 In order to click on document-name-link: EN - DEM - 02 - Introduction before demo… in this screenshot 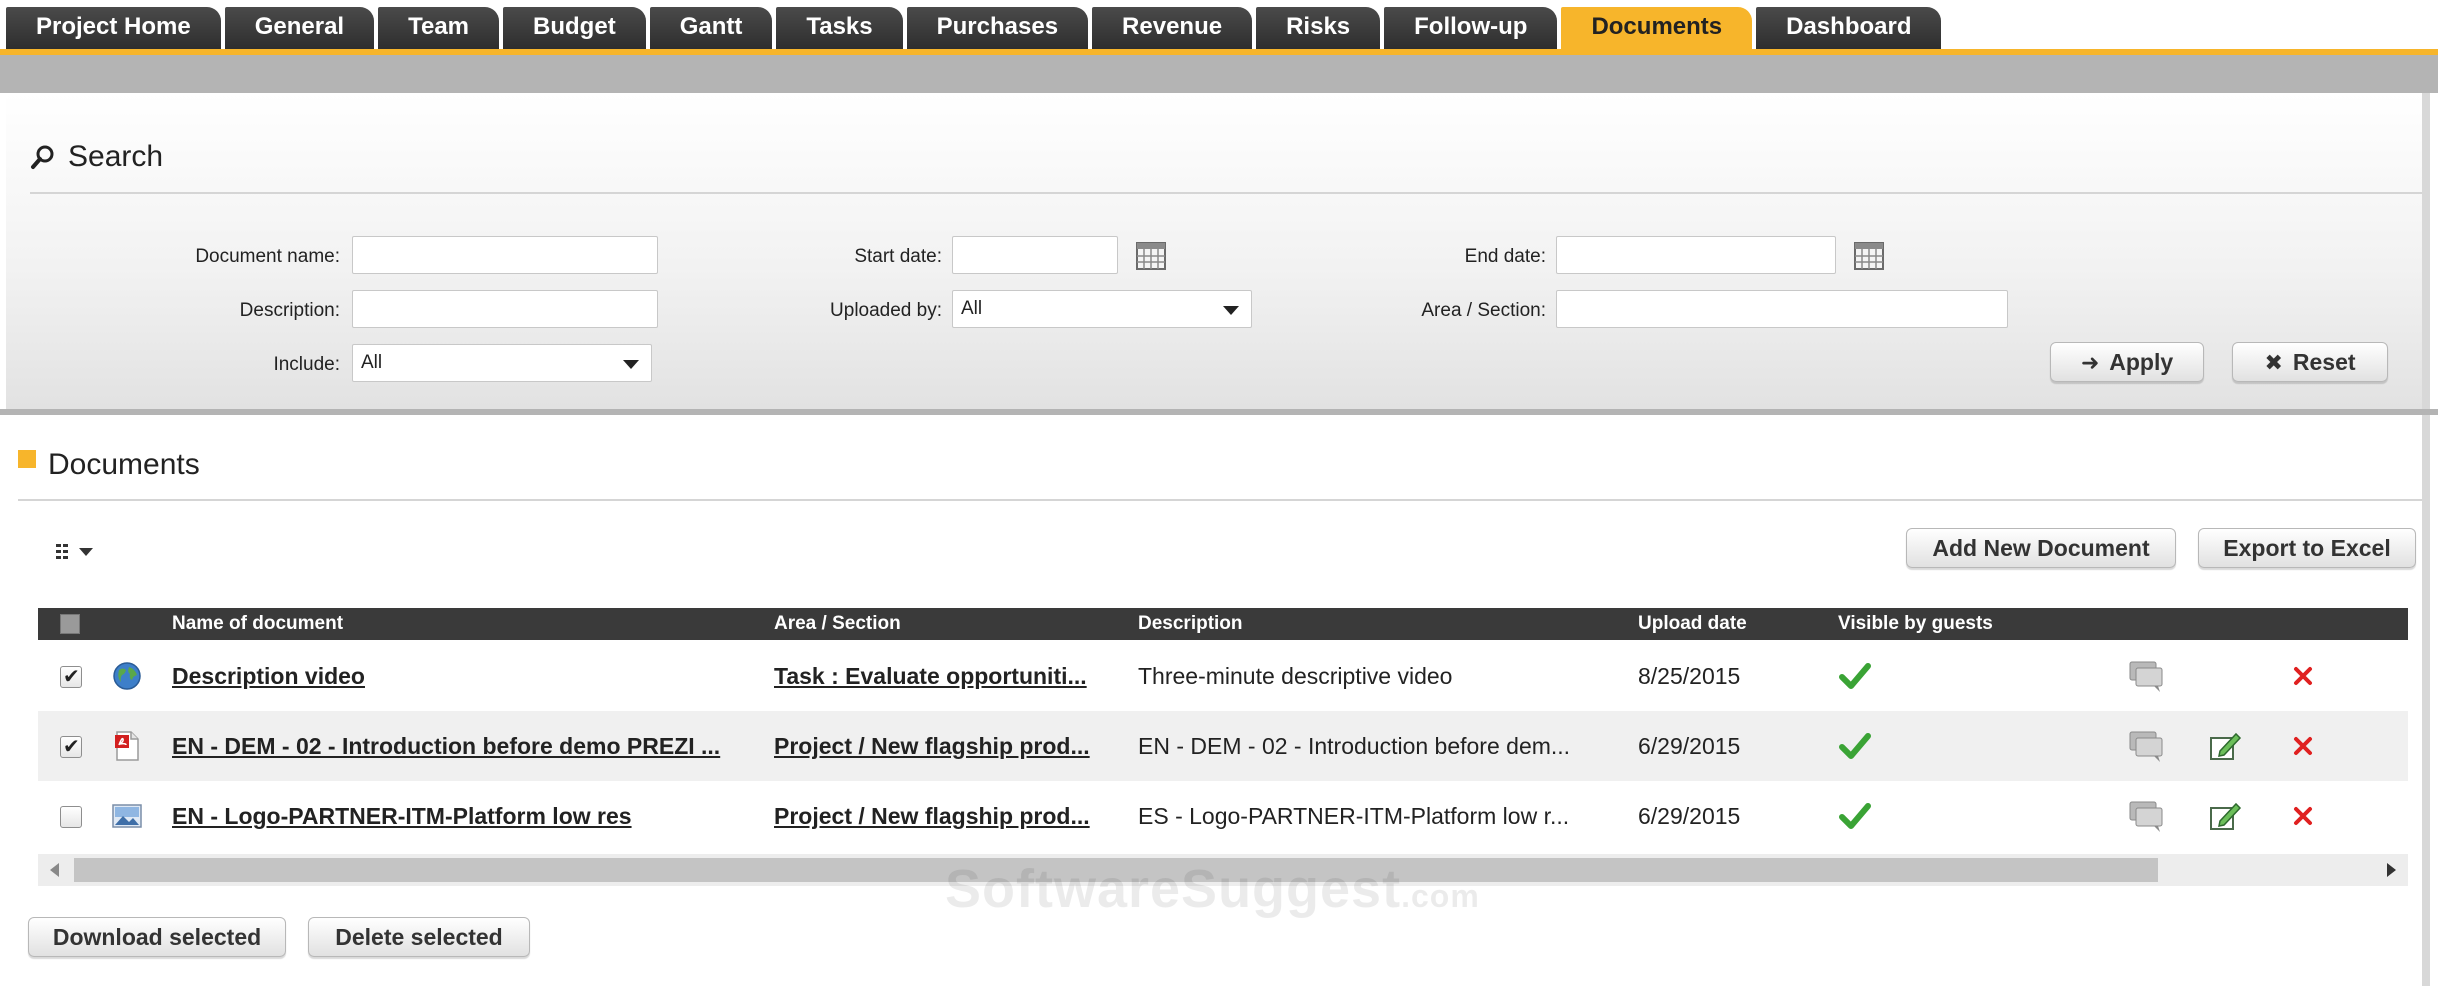, I will do `click(462, 746)`.